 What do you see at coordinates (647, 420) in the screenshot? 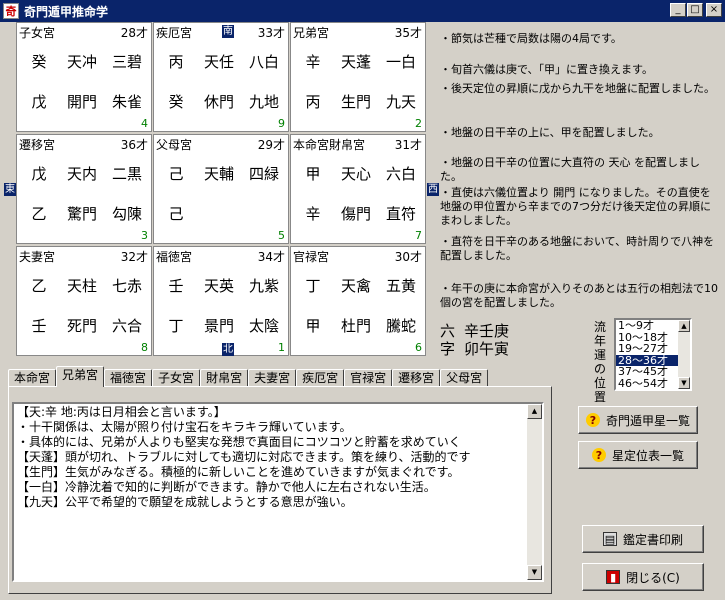
I see `button-label: 奇門遁甲星一覧` at bounding box center [647, 420].